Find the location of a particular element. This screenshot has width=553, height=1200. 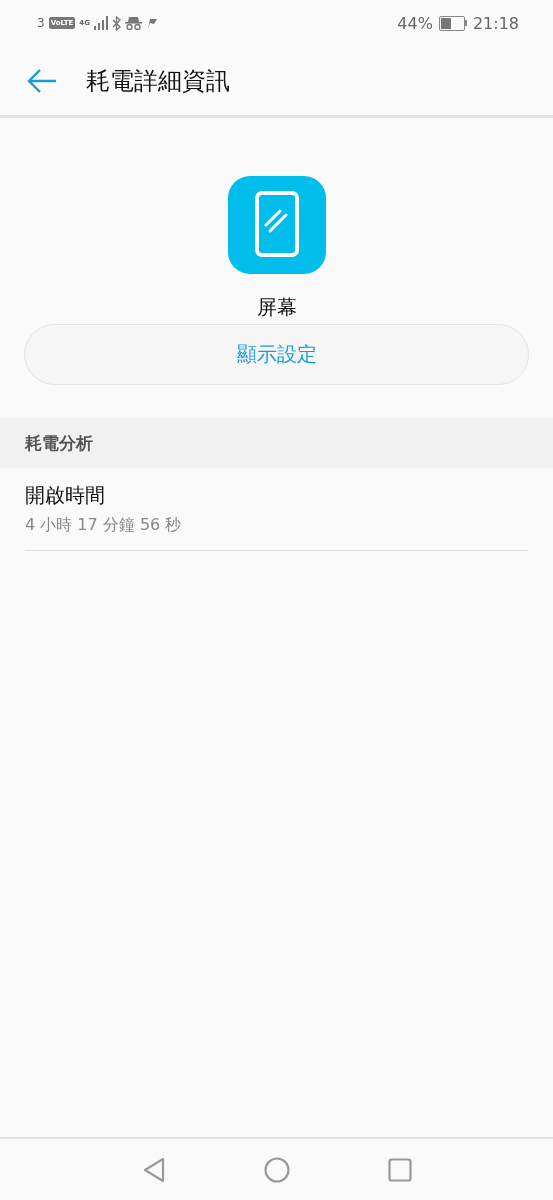

signal-icon is located at coordinates (100, 23).